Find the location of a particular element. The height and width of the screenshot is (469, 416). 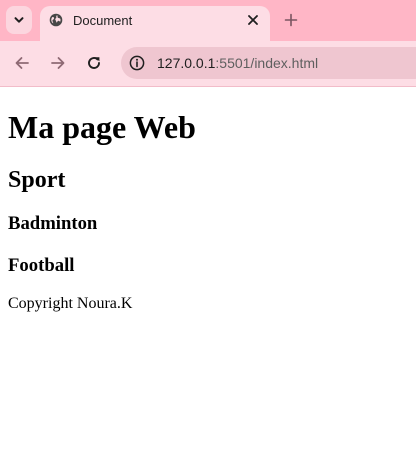

reload-button is located at coordinates (94, 63).